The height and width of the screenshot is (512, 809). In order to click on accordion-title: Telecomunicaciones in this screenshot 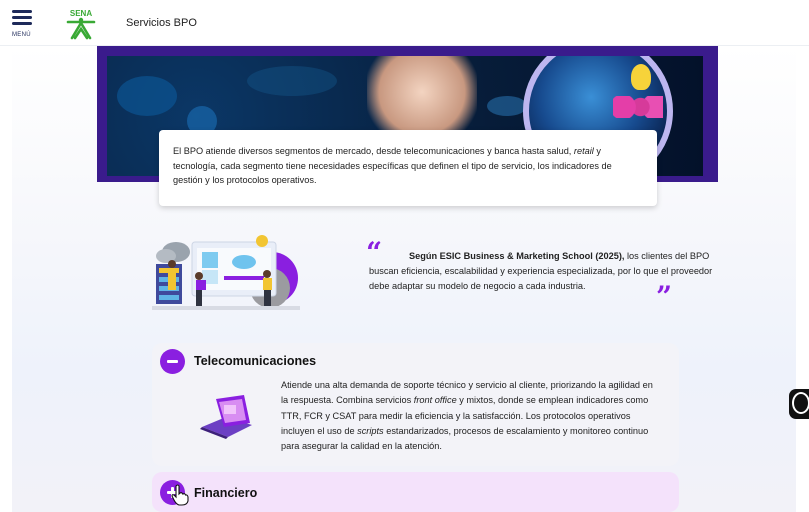, I will do `click(255, 361)`.